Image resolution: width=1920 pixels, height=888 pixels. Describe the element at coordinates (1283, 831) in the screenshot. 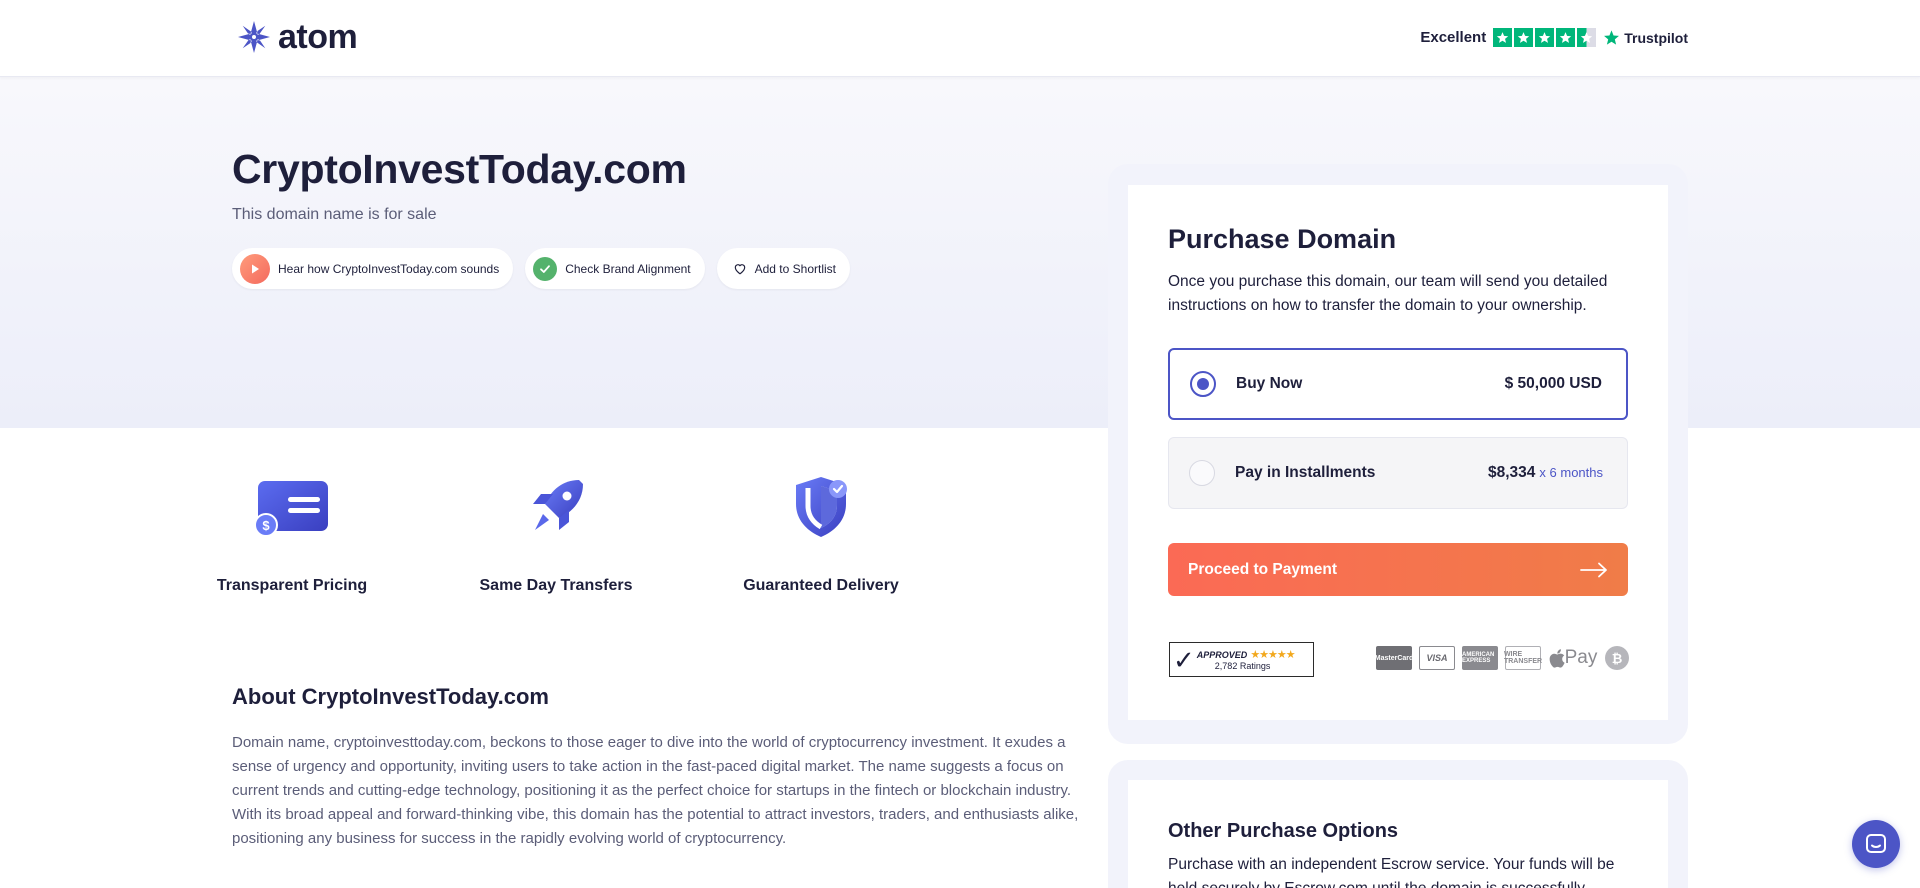

I see `other-options-title: Other Purchase Options` at that location.